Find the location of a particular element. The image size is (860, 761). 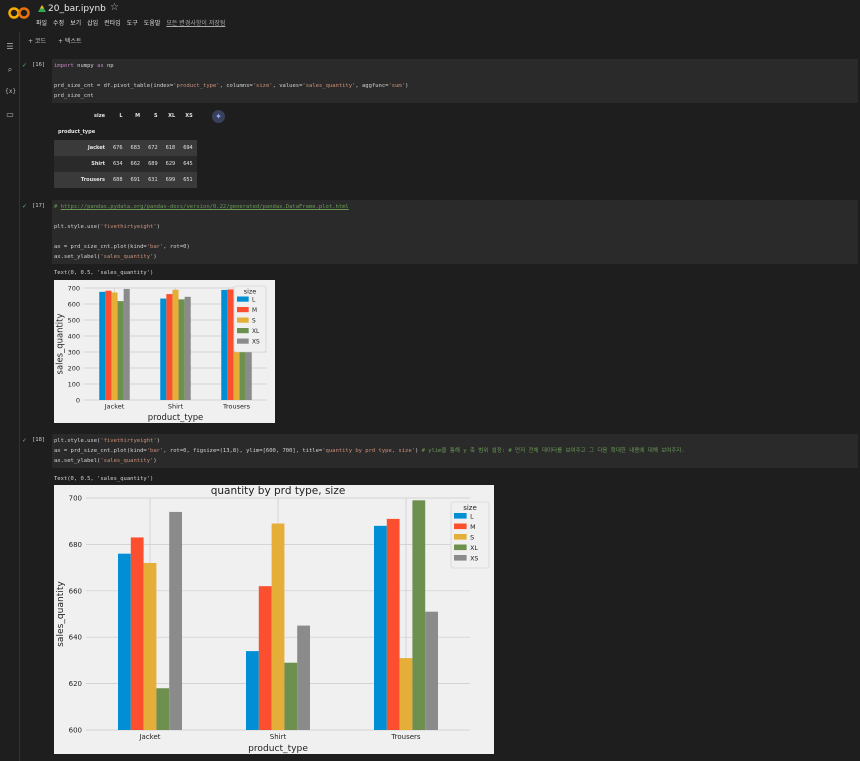

cell-toolbar: + 코드 + 텍스트 is located at coordinates (440, 40).